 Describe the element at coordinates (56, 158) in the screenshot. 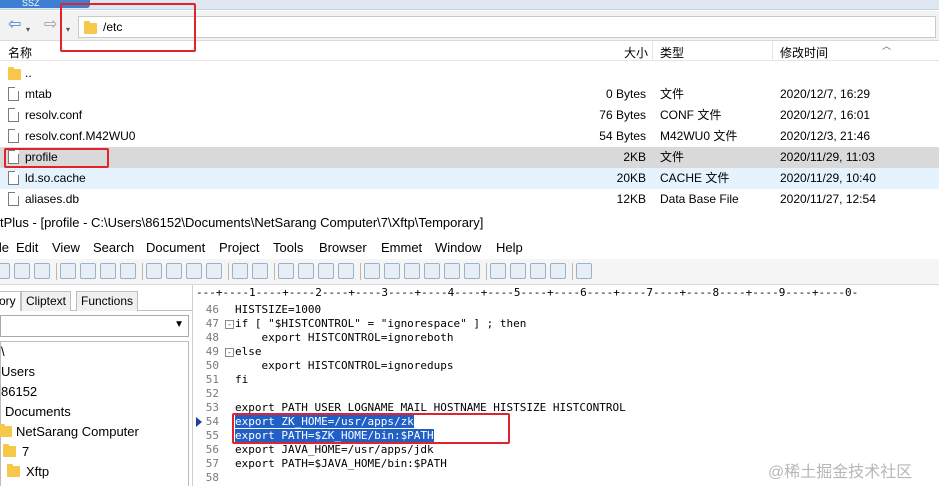

I see `profile-highlight-box` at that location.